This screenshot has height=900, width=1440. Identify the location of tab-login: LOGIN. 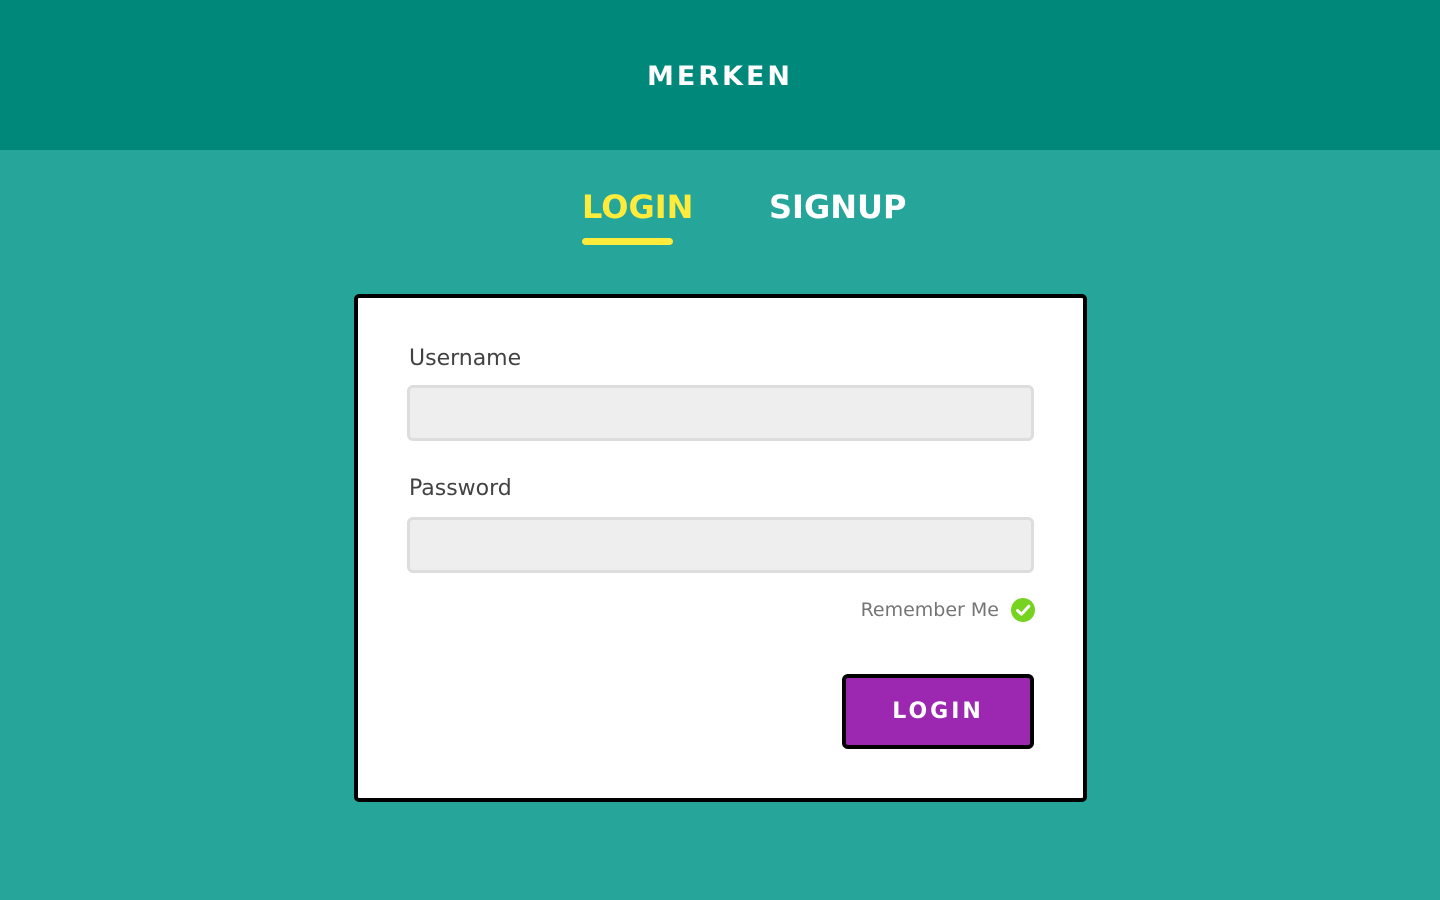
(637, 207).